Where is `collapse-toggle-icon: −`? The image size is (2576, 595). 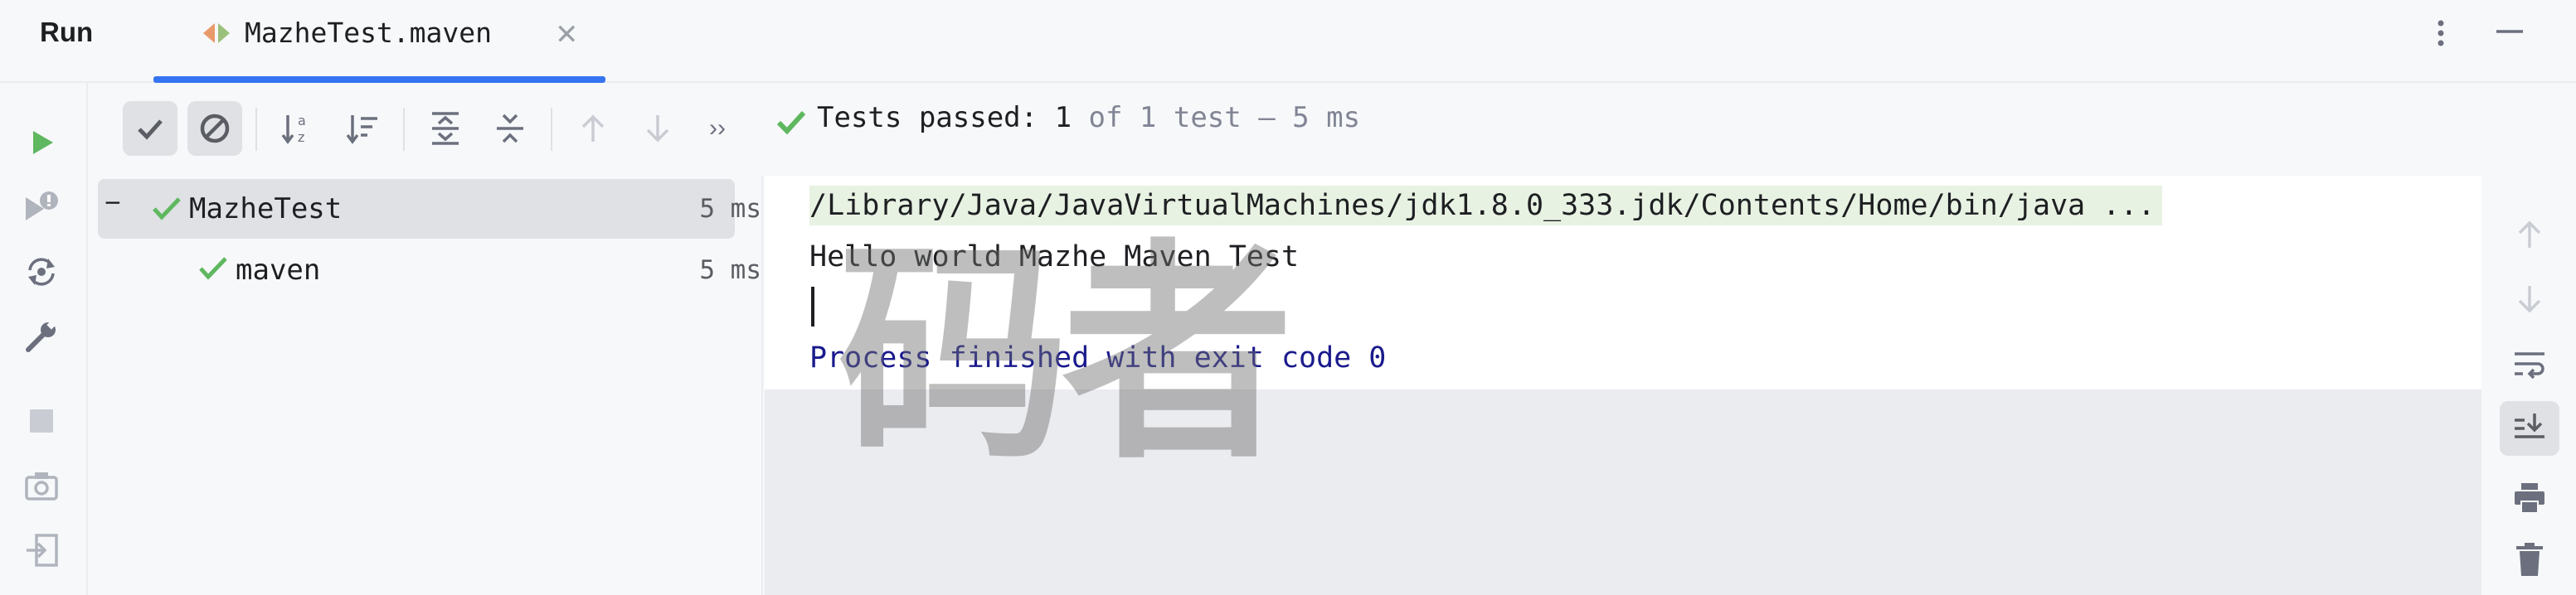 collapse-toggle-icon: − is located at coordinates (113, 203).